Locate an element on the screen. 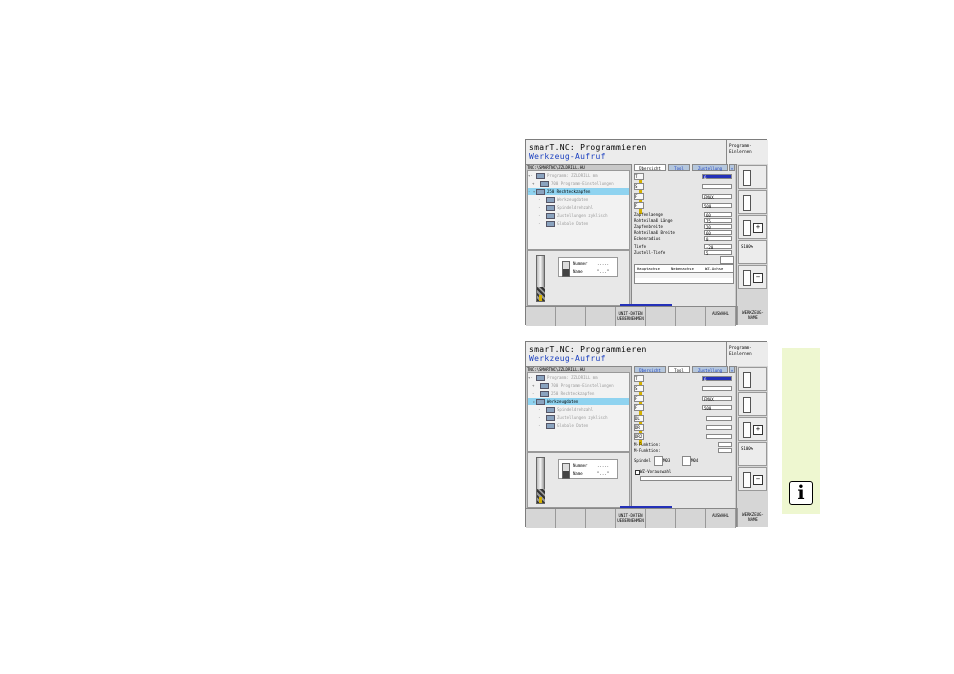  tree-item-selected: - ▾ 250 Rechteckzapfen is located at coordinates (578, 191).